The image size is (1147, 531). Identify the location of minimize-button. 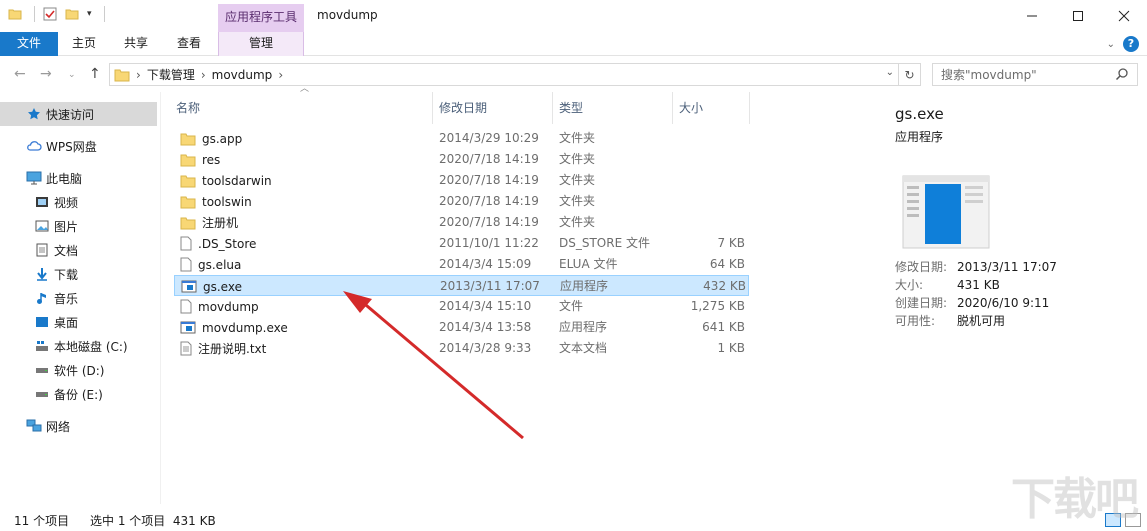
(1032, 15).